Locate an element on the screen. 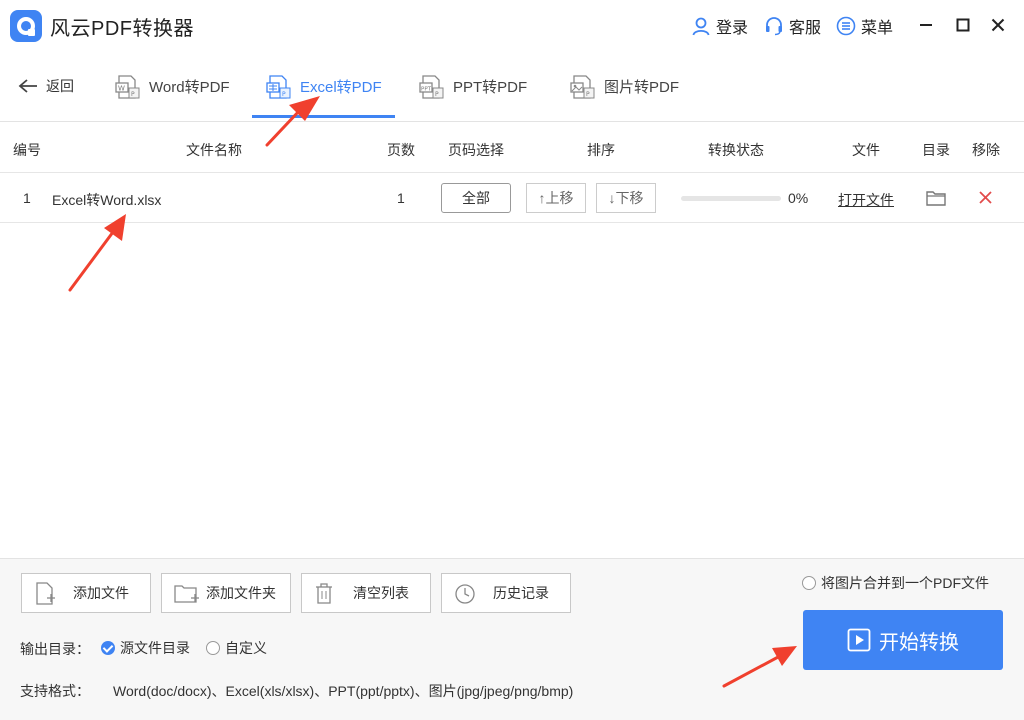  folder-icon is located at coordinates (936, 198).